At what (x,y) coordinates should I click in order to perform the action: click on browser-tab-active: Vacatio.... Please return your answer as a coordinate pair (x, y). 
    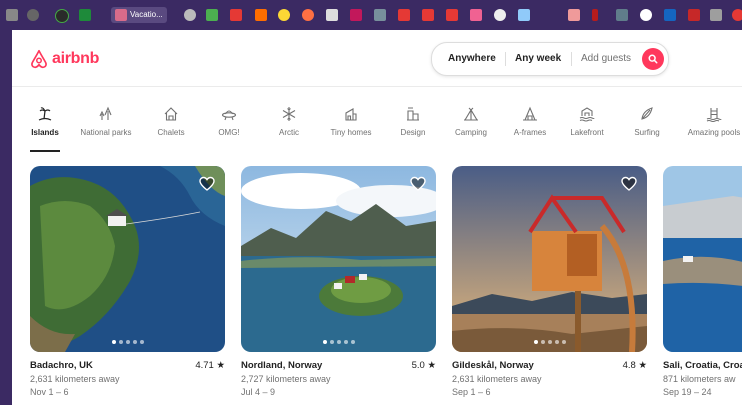
    Looking at the image, I should click on (139, 15).